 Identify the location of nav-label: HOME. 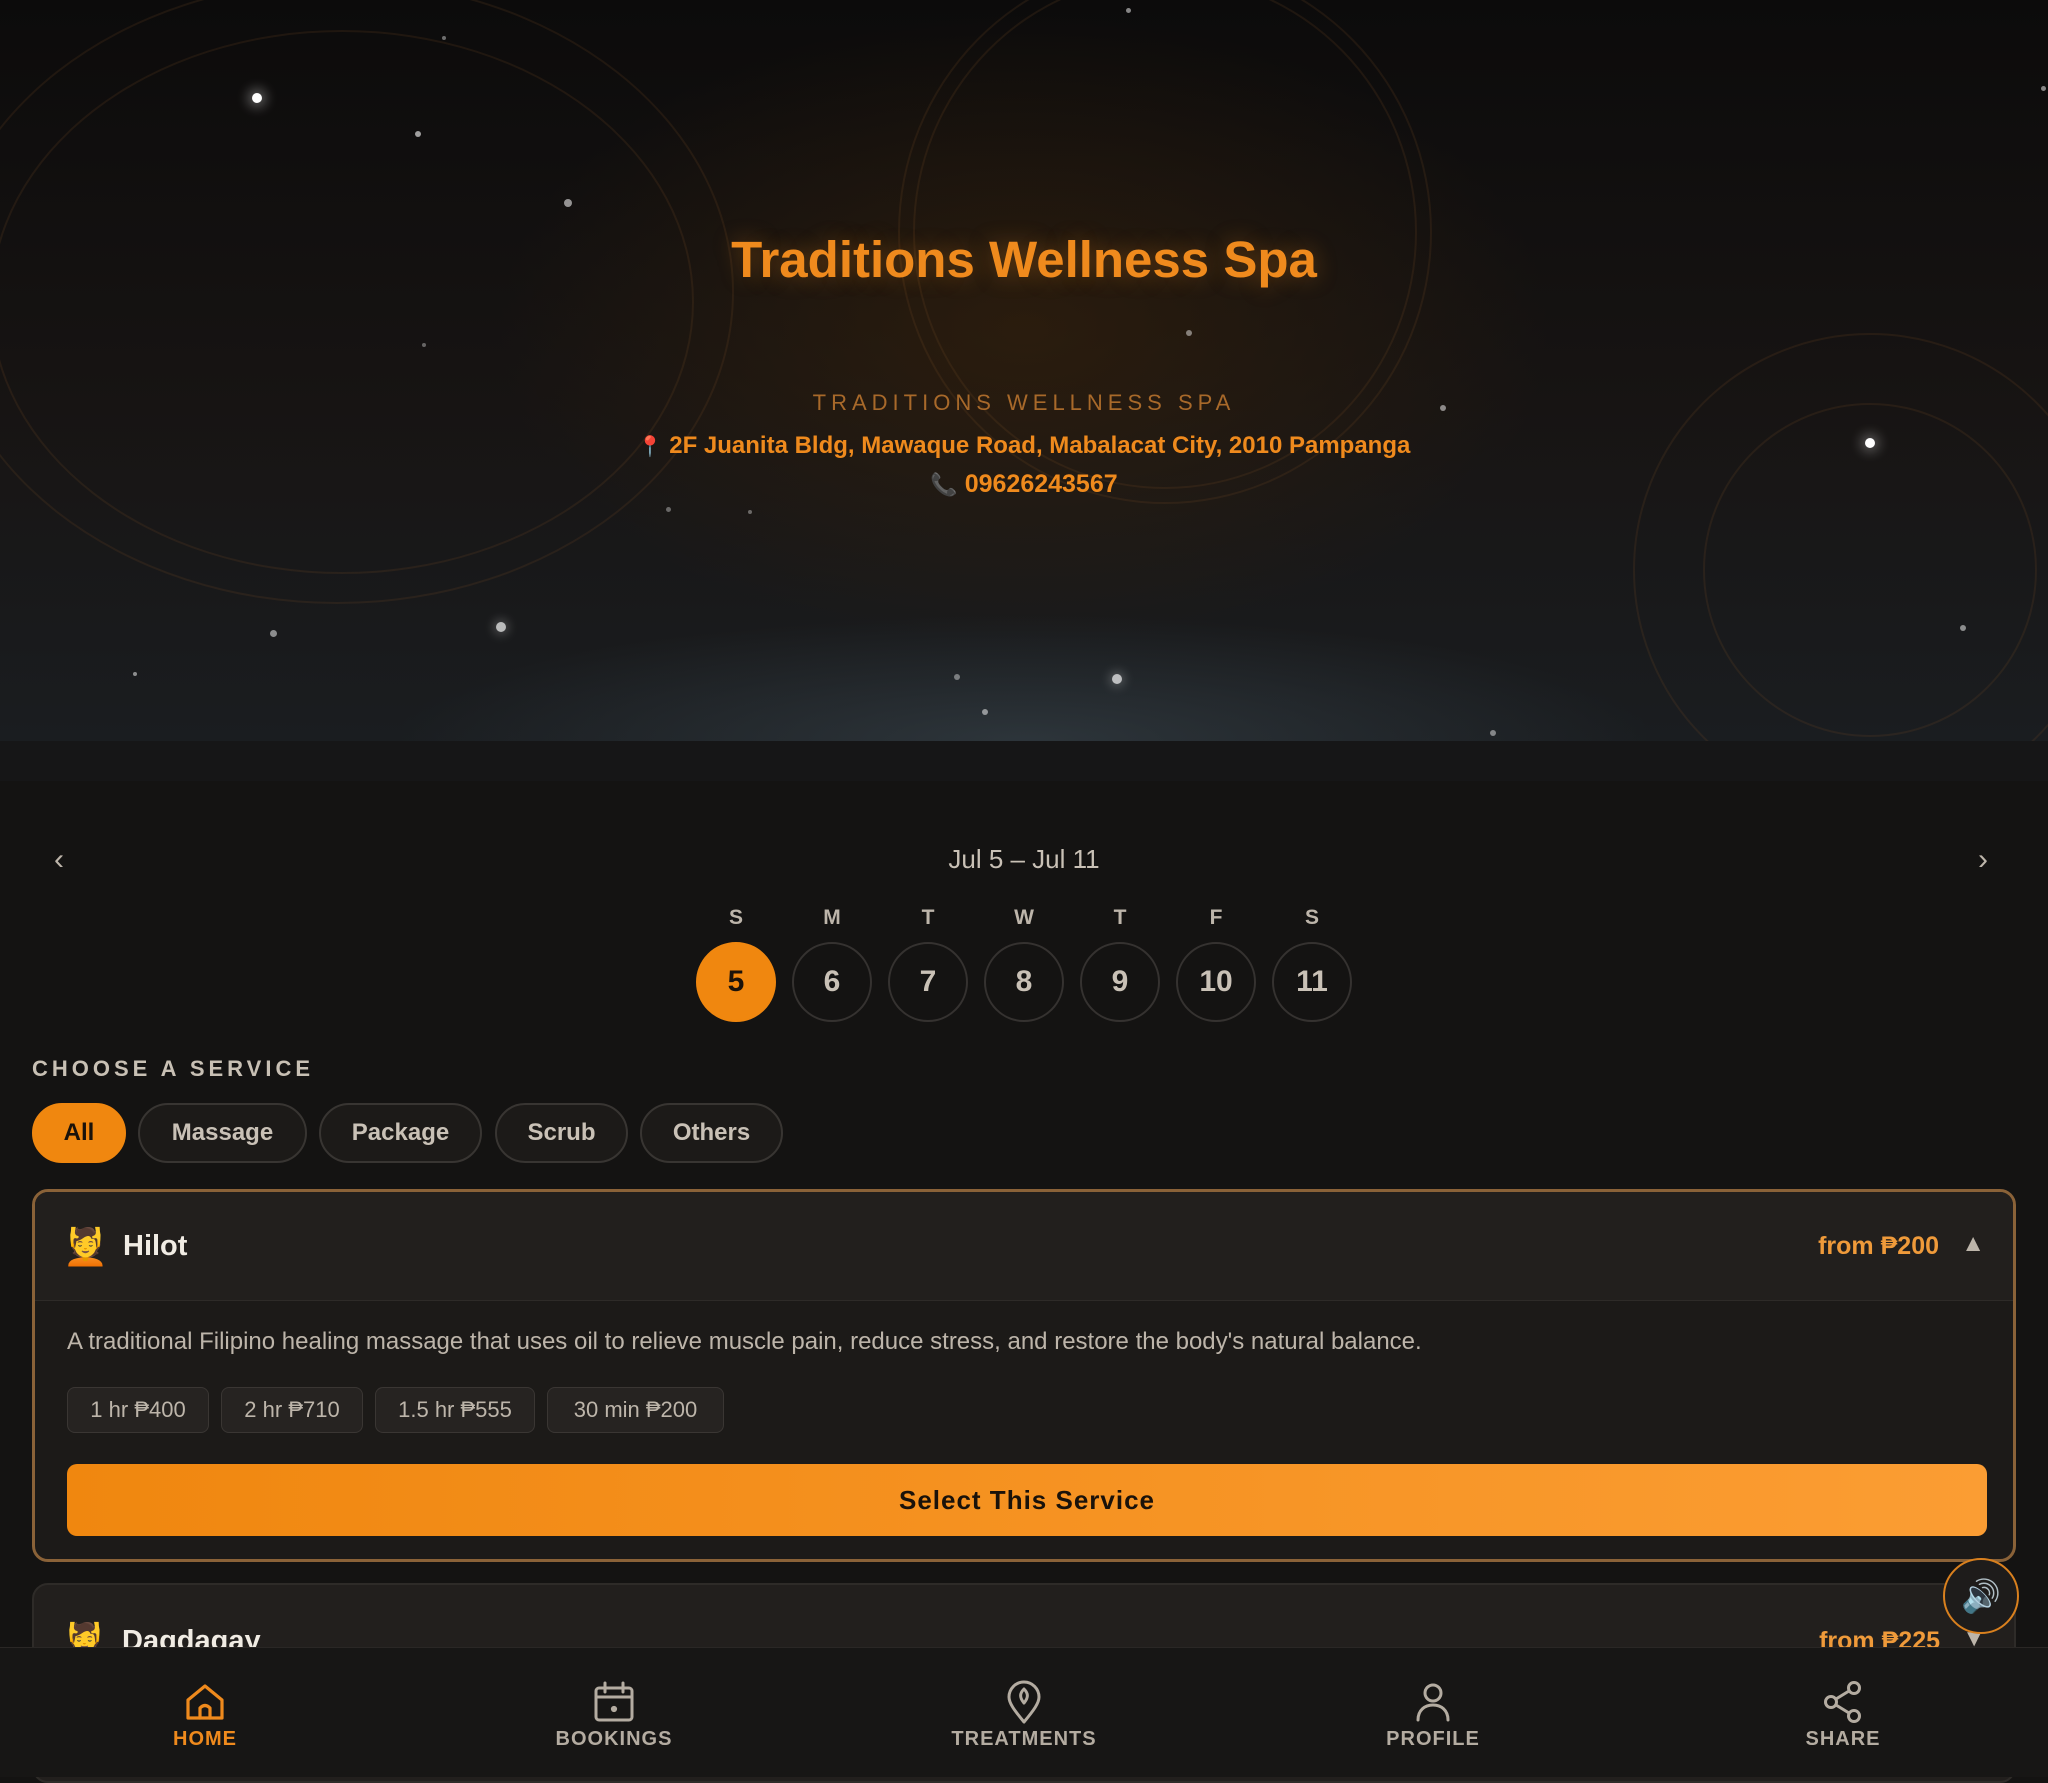
(205, 1739).